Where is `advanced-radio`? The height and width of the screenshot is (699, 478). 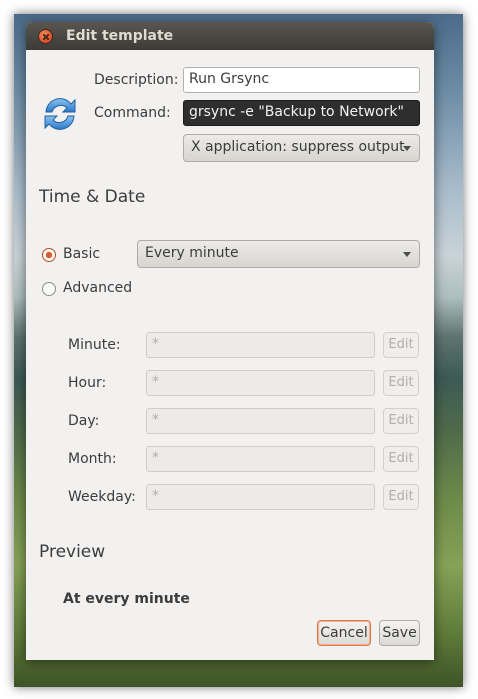 advanced-radio is located at coordinates (49, 289).